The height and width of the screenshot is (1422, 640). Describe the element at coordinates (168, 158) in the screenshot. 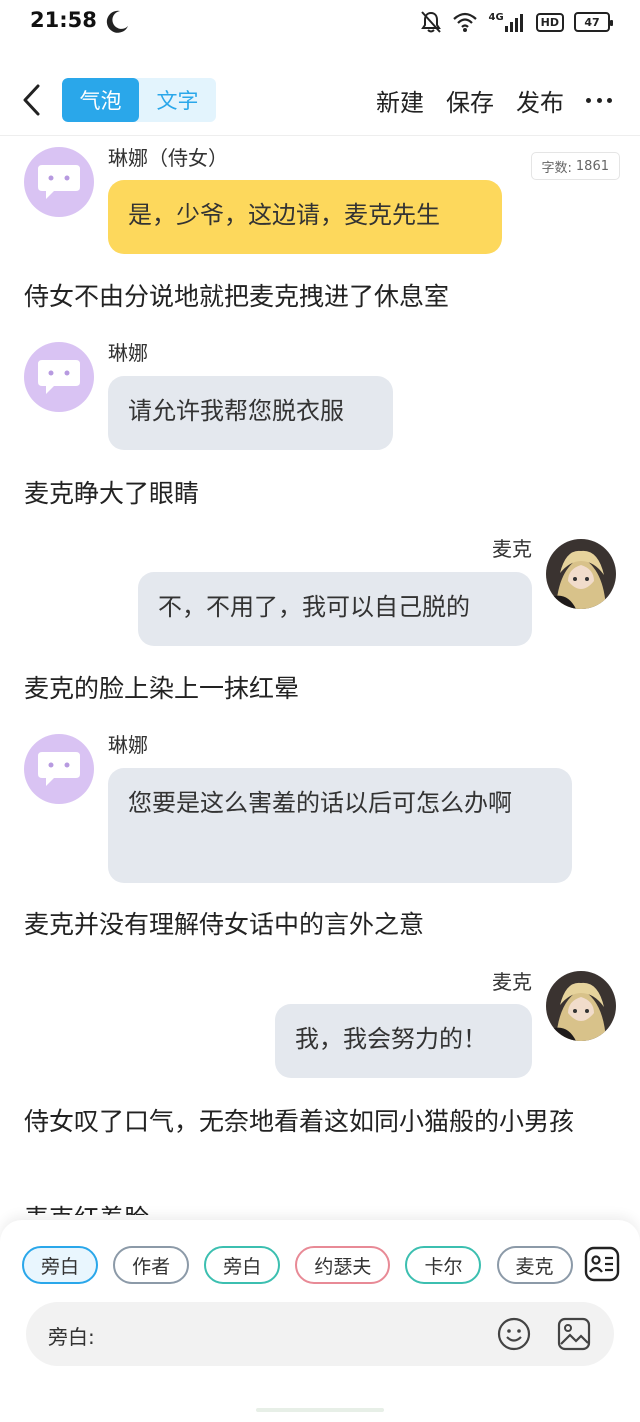

I see `speaker-name: 琳娜（侍女）` at that location.